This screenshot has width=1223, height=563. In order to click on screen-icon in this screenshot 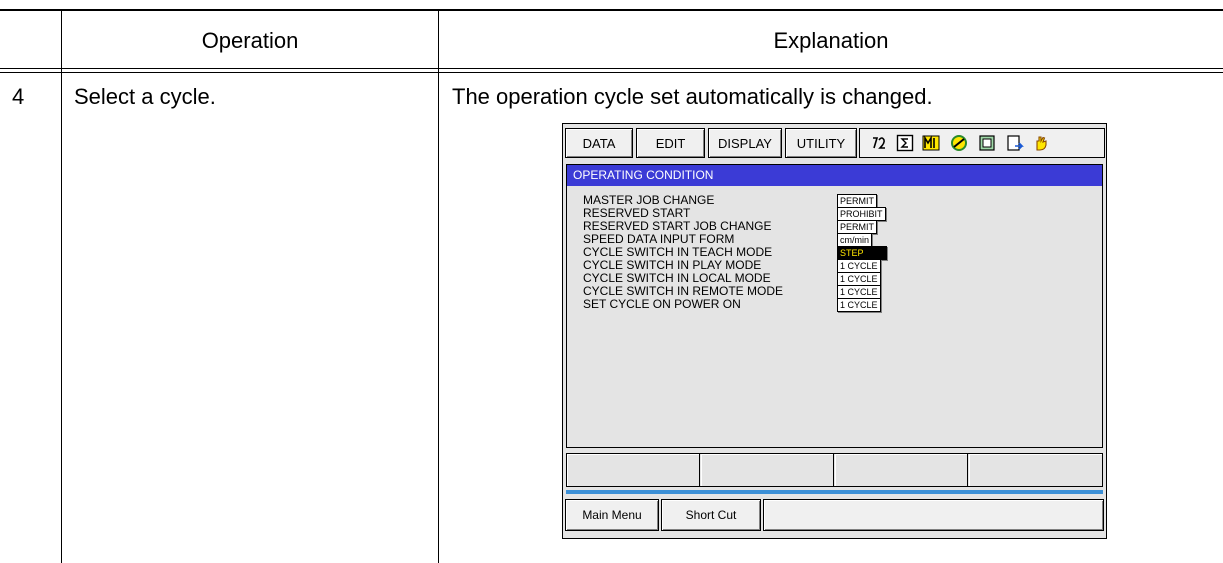, I will do `click(987, 143)`.